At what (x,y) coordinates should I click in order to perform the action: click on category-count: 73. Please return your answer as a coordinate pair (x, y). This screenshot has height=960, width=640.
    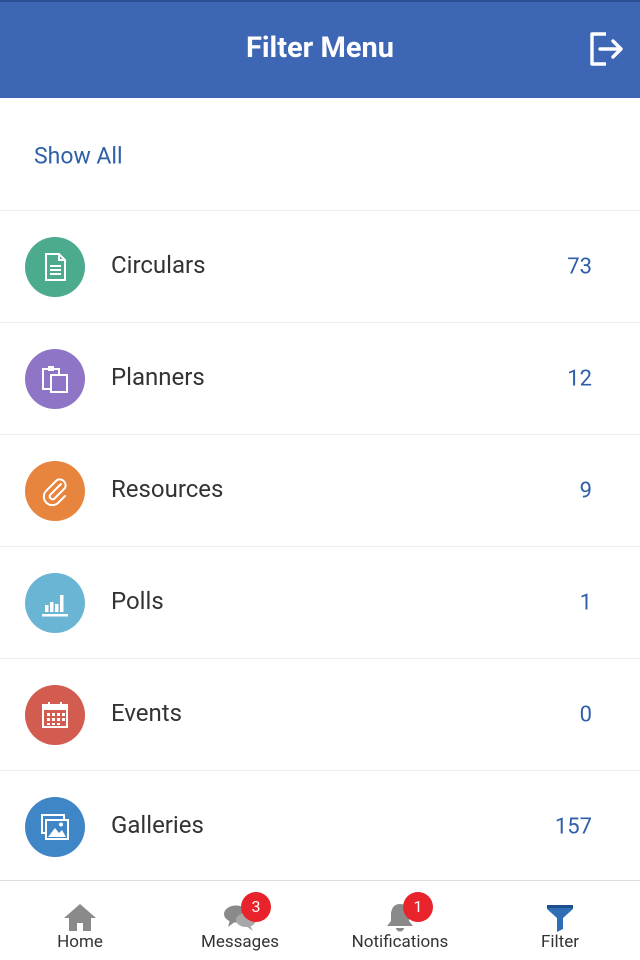
    Looking at the image, I should click on (579, 267).